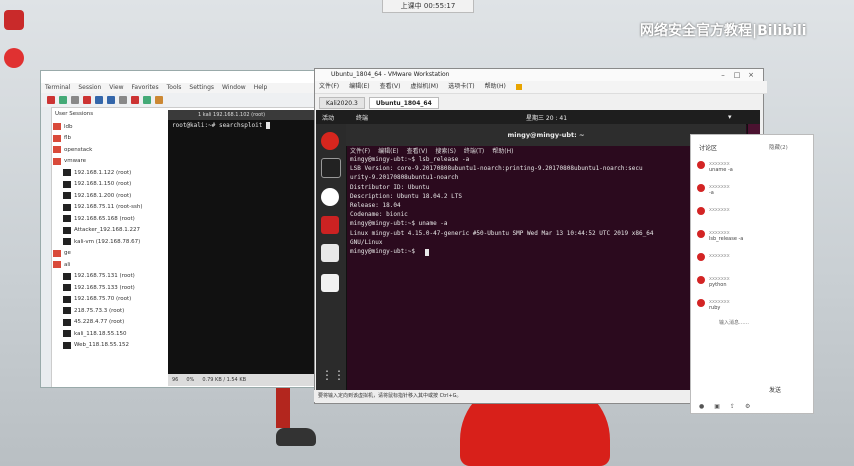  I want to click on tree-folder: vmware, so click(112, 162).